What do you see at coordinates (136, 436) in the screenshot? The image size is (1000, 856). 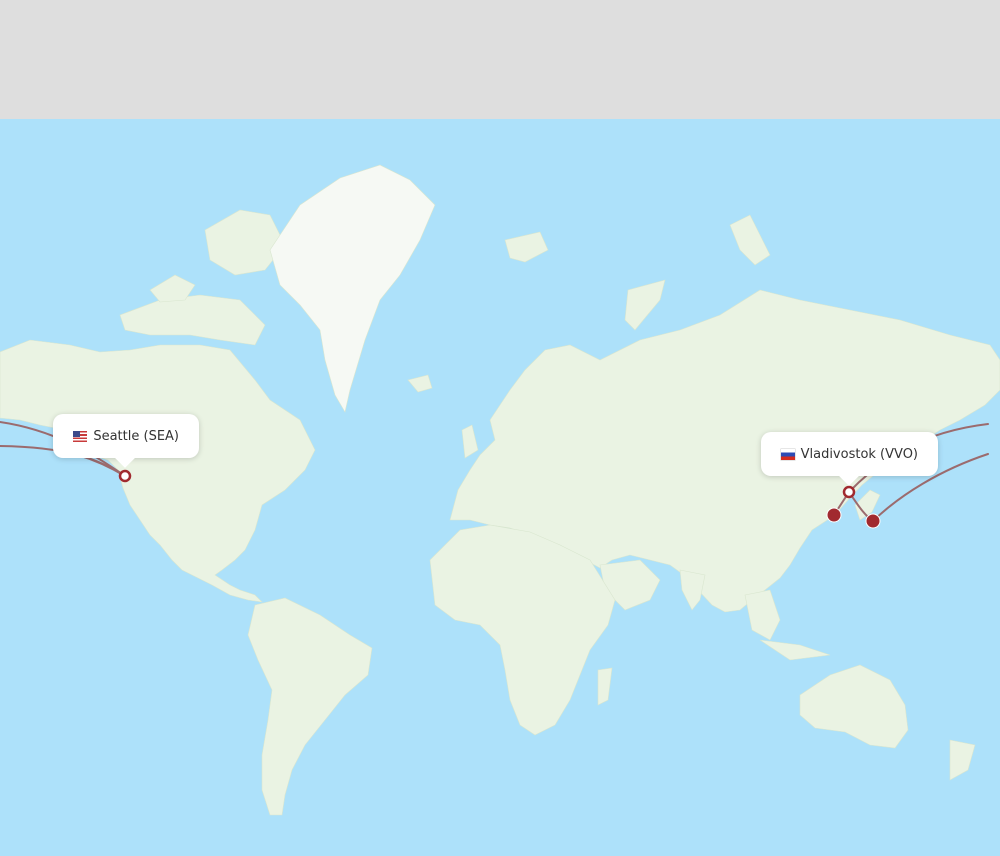 I see `origin-label: Seattle (SEA)` at bounding box center [136, 436].